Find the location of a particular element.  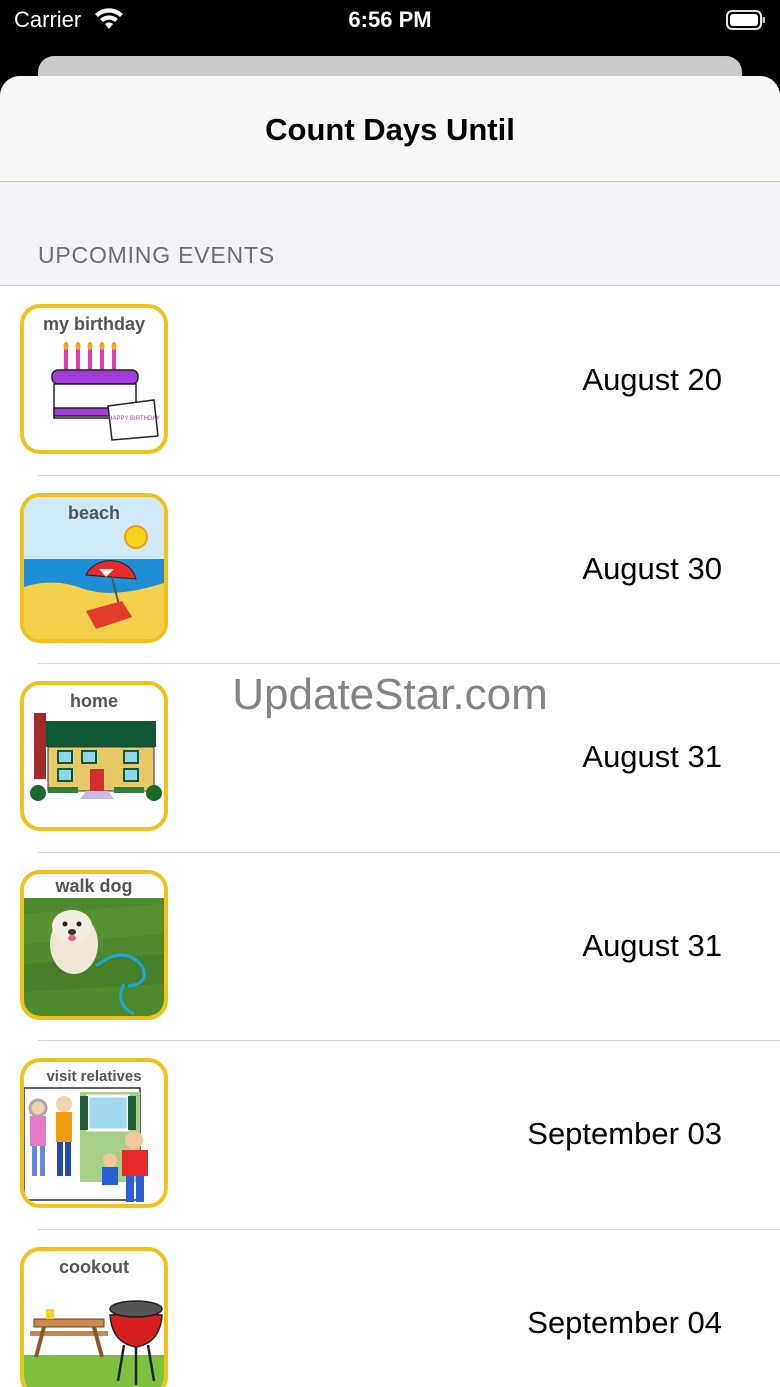

status-bar: Carrier 6:56 PM is located at coordinates (390, 23).